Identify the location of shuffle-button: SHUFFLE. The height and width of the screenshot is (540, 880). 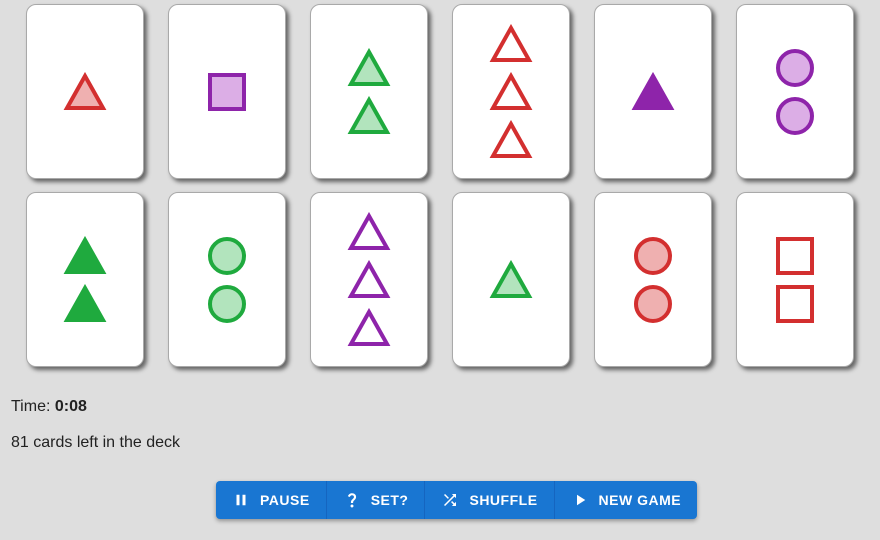
(490, 500).